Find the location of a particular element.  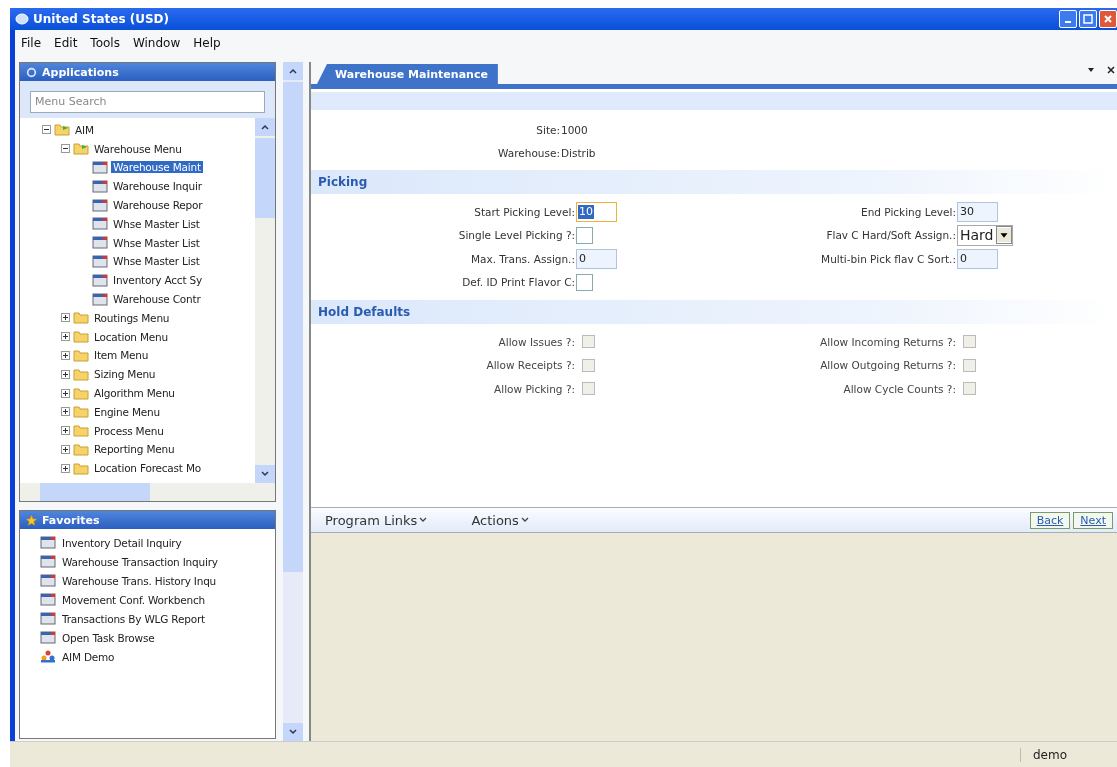

tree-item: Inventory Acct Sy is located at coordinates (157, 280).